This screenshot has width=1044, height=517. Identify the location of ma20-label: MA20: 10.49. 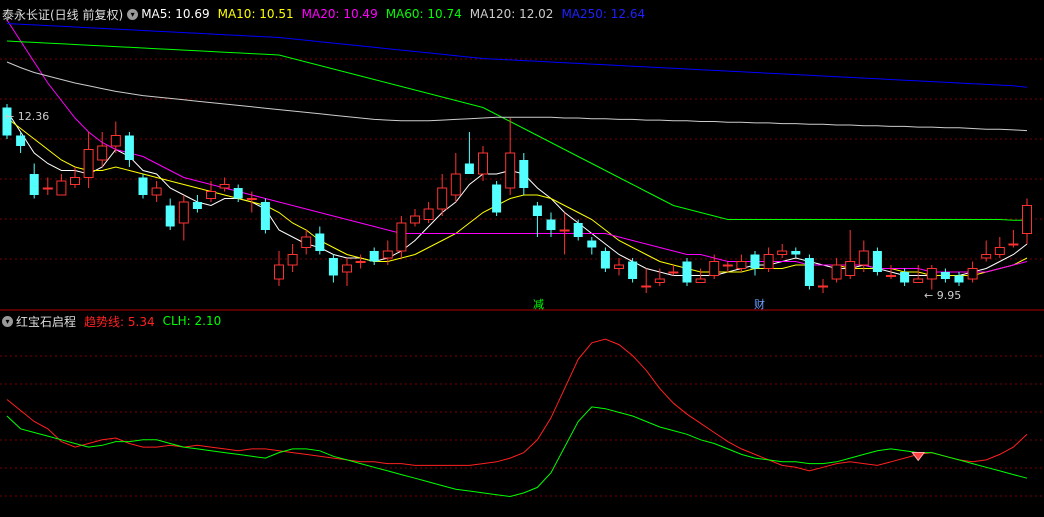
(339, 14).